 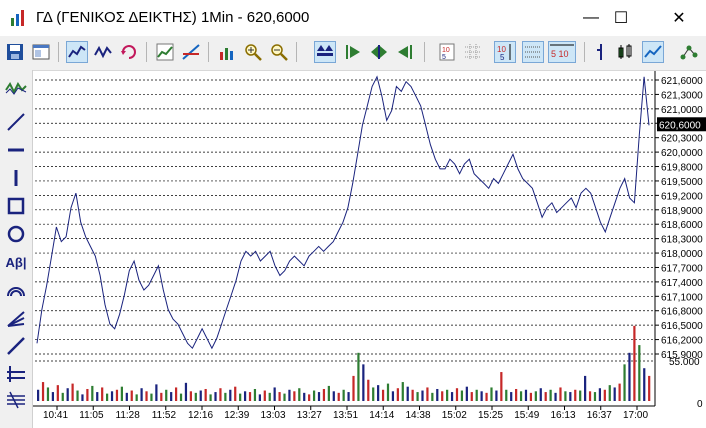 What do you see at coordinates (16, 290) in the screenshot?
I see `arc-icon` at bounding box center [16, 290].